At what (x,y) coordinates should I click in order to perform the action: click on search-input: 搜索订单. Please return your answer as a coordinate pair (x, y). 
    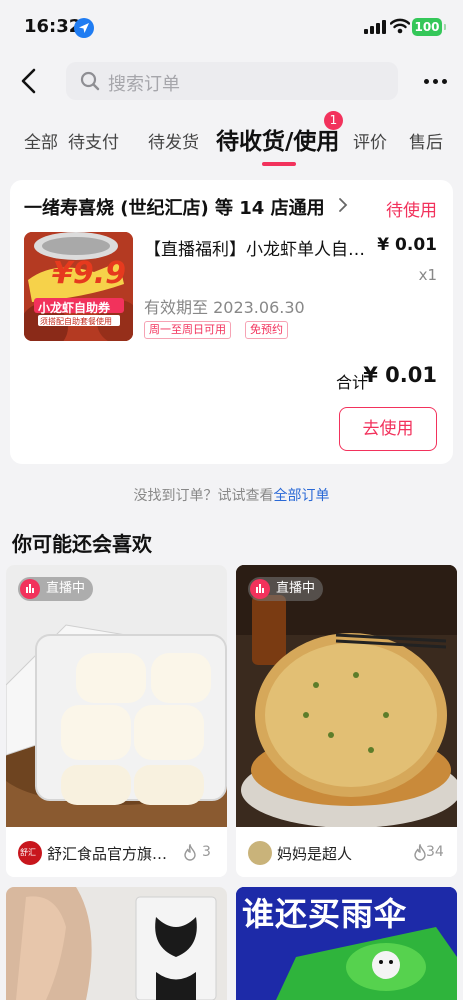
    Looking at the image, I should click on (232, 81).